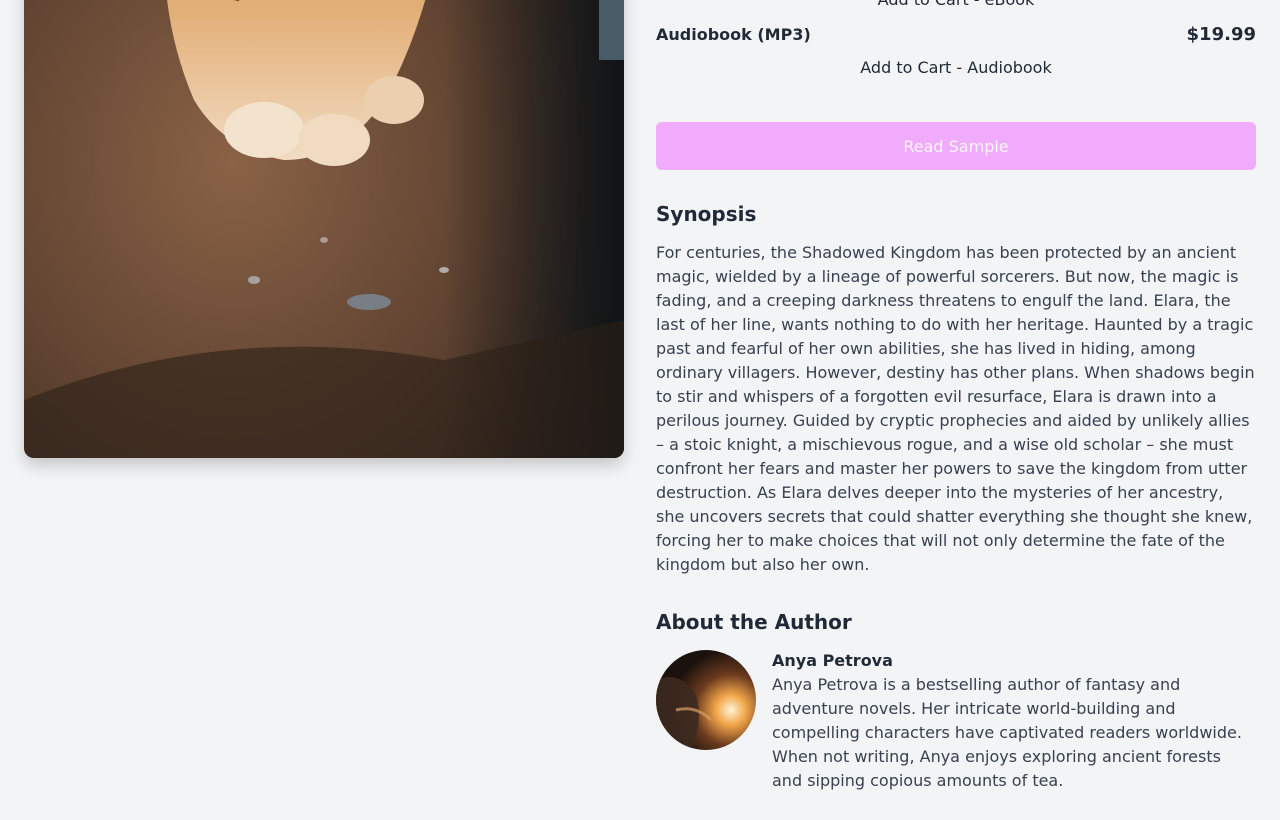 The image size is (1280, 820). Describe the element at coordinates (832, 660) in the screenshot. I see `author-name: Anya Petrova` at that location.